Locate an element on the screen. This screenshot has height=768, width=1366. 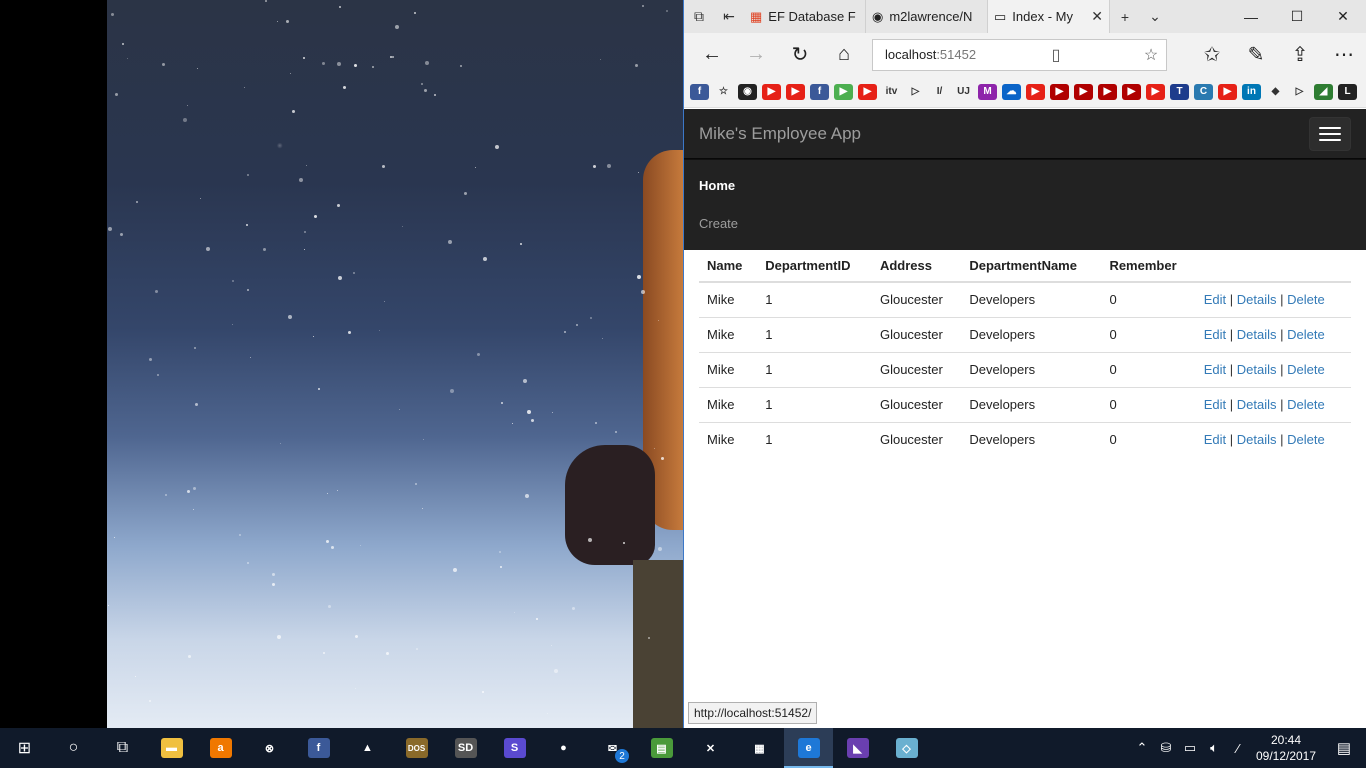
ime-icon: ⁄ is located at coordinates (1238, 748).